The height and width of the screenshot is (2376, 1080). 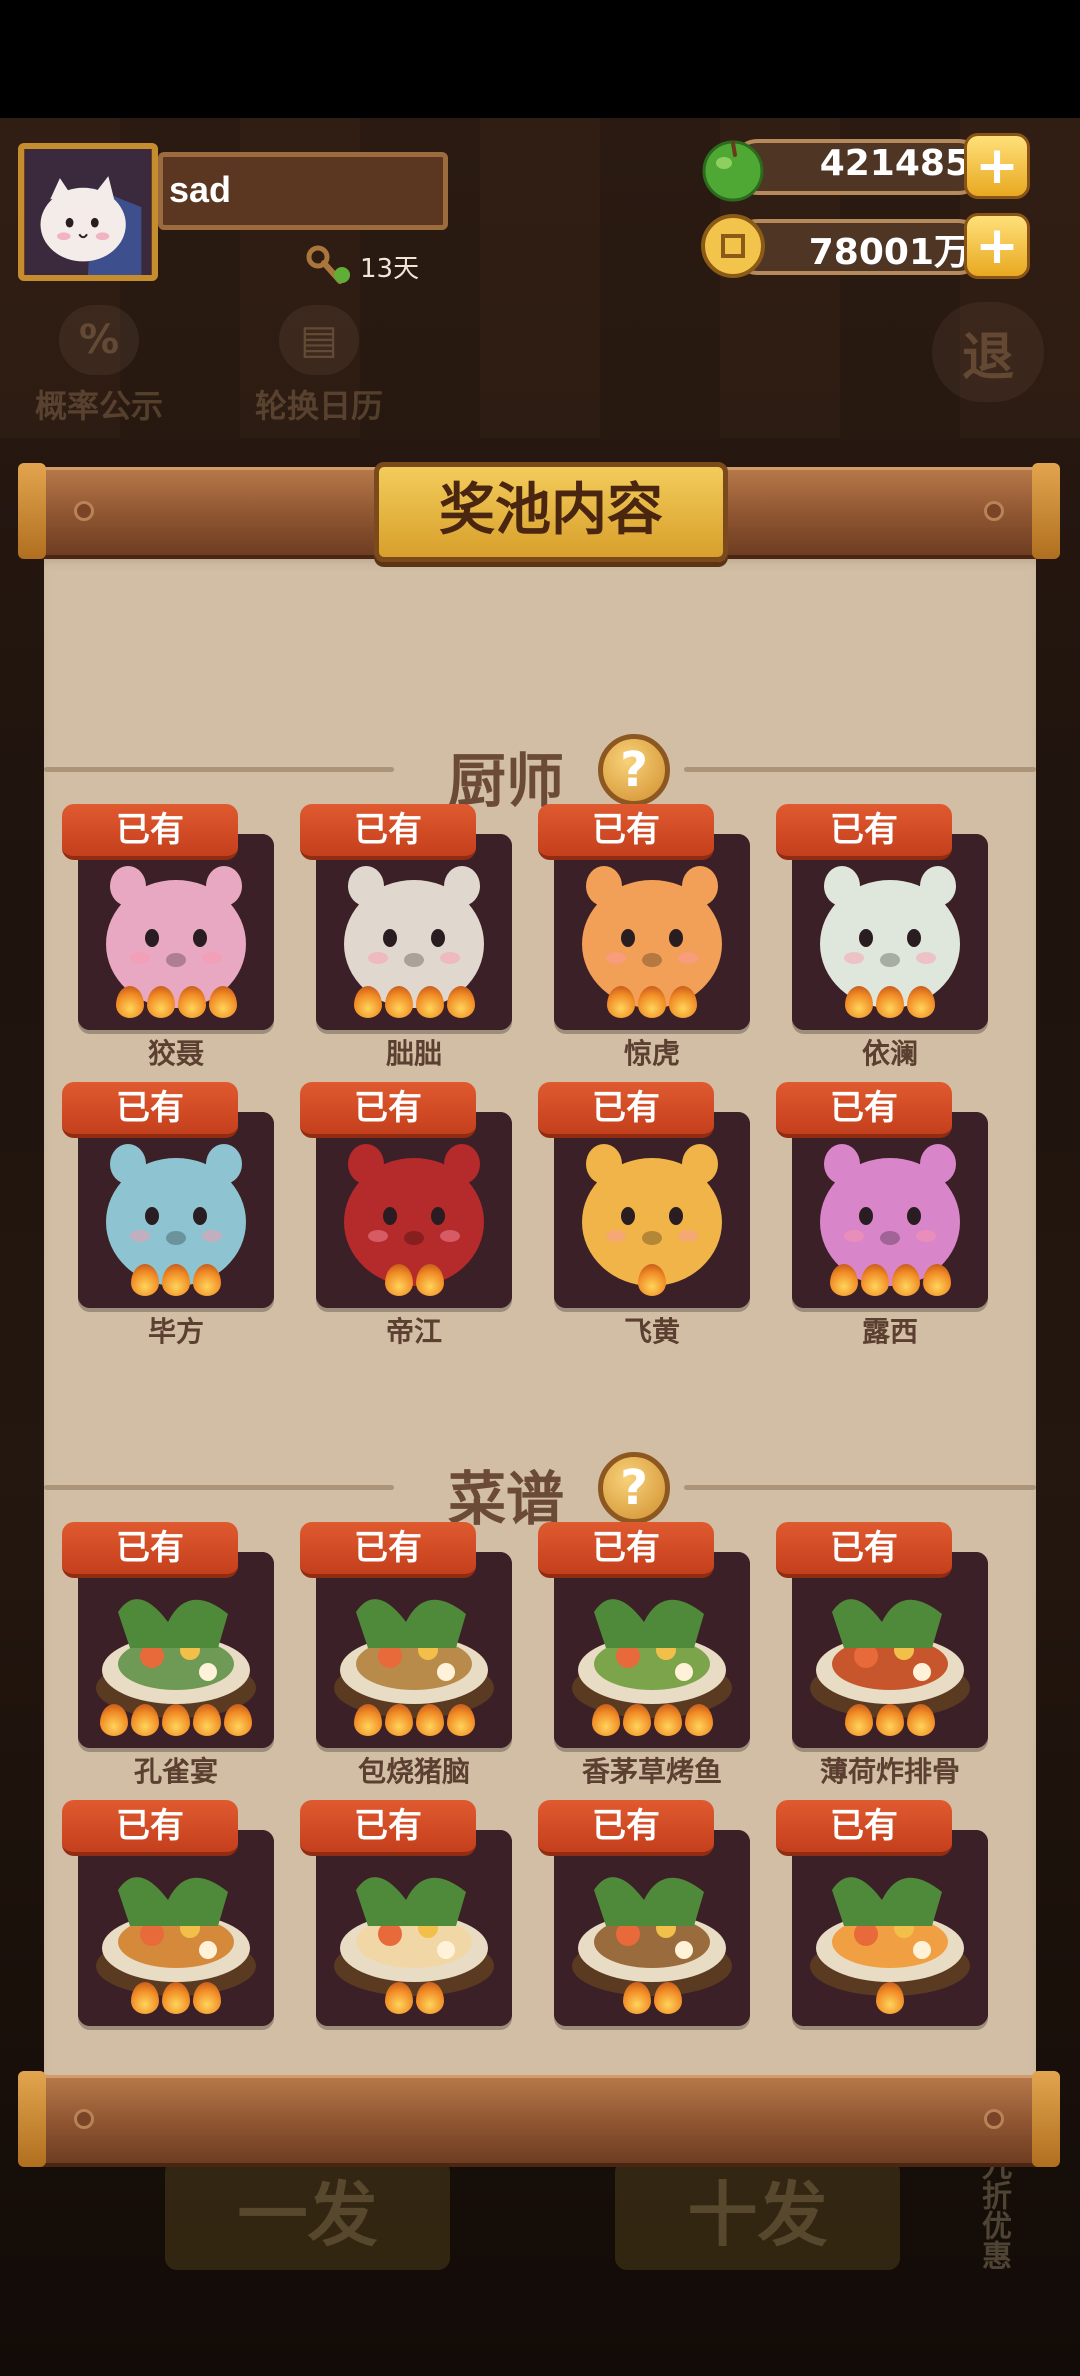 I want to click on exit-button: 退, so click(x=988, y=352).